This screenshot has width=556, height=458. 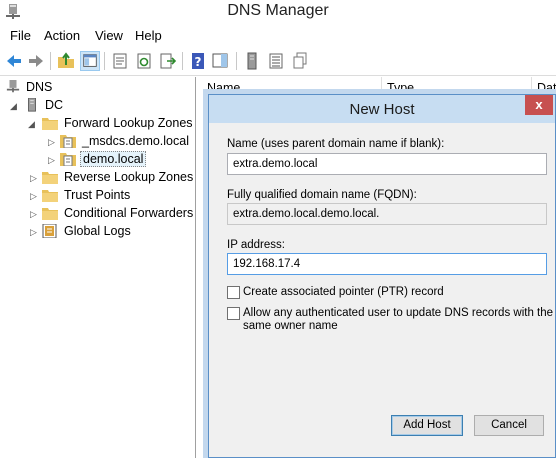 I want to click on fqdn-field: extra.demo.local.demo.local., so click(x=387, y=214).